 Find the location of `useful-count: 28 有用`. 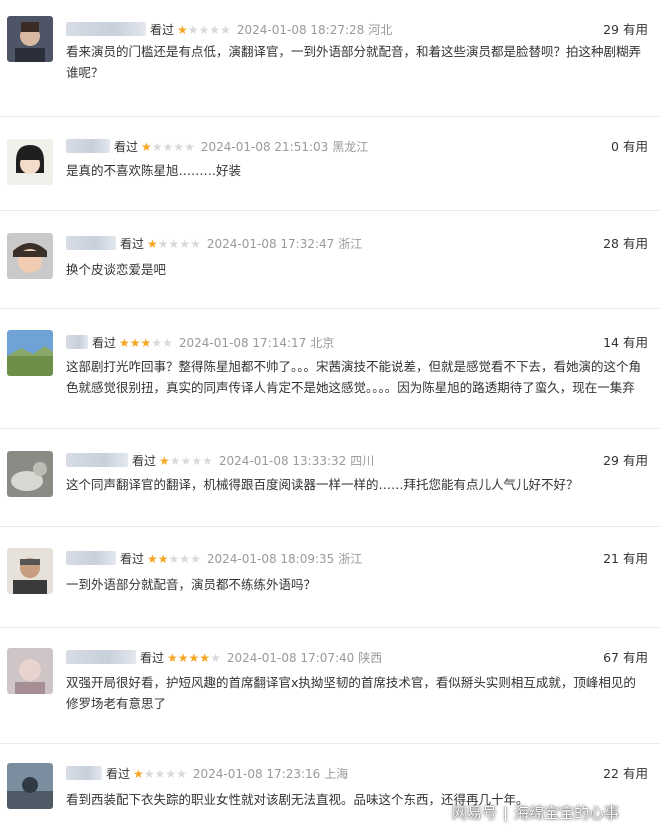

useful-count: 28 有用 is located at coordinates (625, 244).